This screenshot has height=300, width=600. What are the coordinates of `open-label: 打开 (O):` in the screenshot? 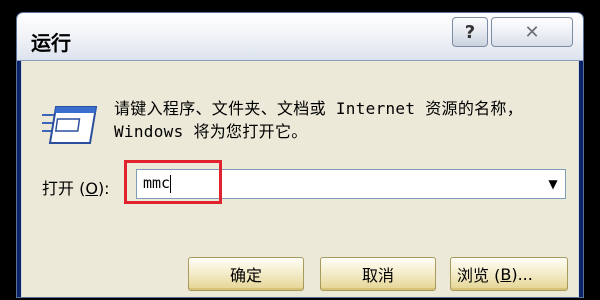 It's located at (76, 187).